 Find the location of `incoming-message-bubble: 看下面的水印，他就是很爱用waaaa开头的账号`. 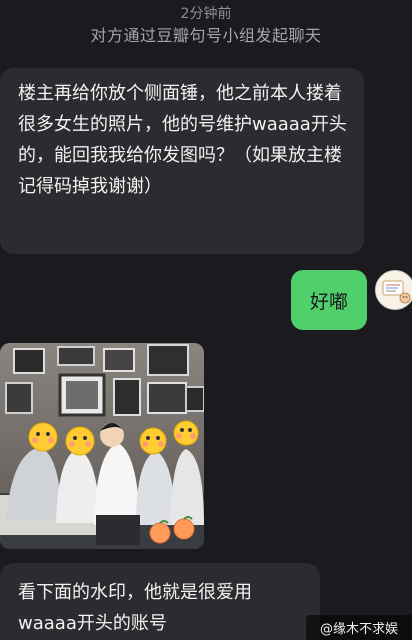

incoming-message-bubble: 看下面的水印，他就是很爱用waaaa开头的账号 is located at coordinates (160, 601).